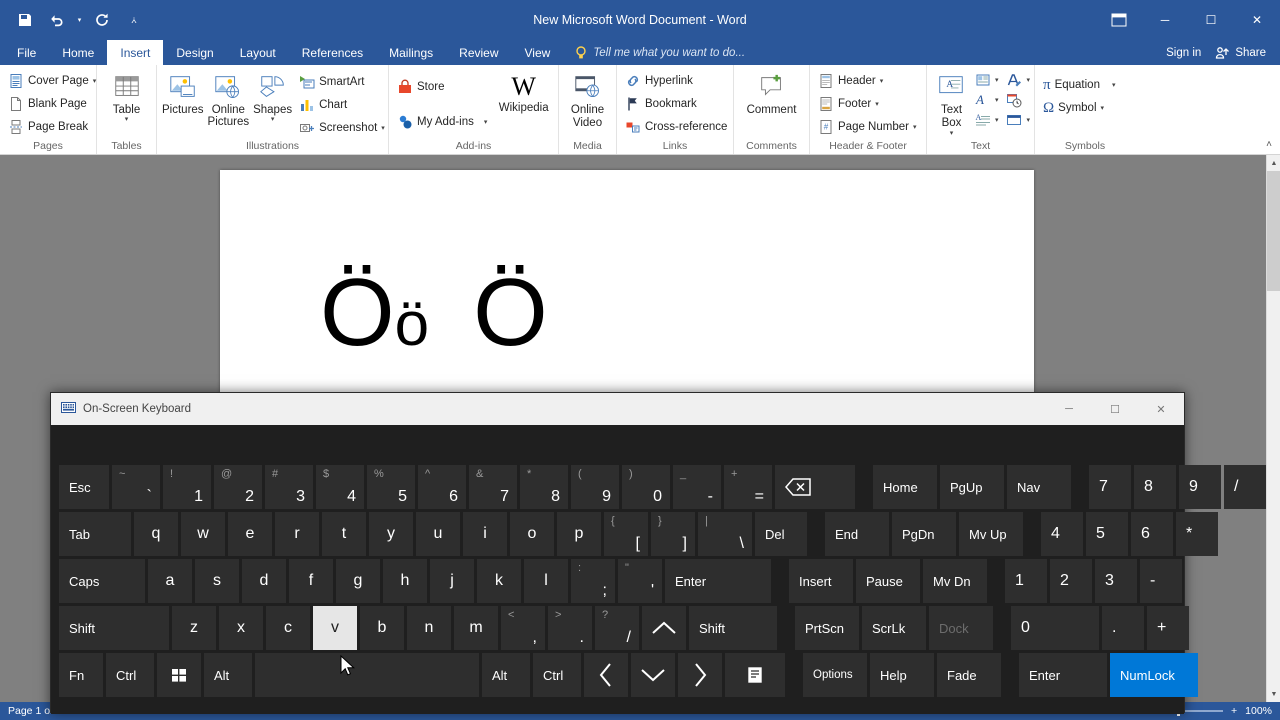  Describe the element at coordinates (1269, 144) in the screenshot. I see `collapse-ribbon-button: ˄` at that location.